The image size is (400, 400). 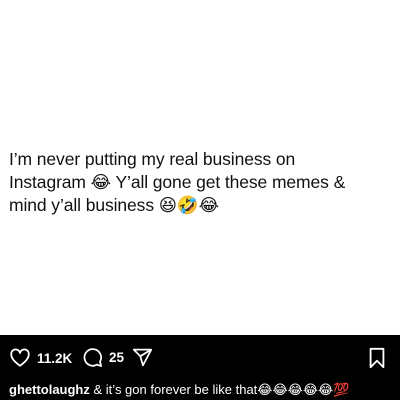 I want to click on share-icon, so click(x=142, y=357).